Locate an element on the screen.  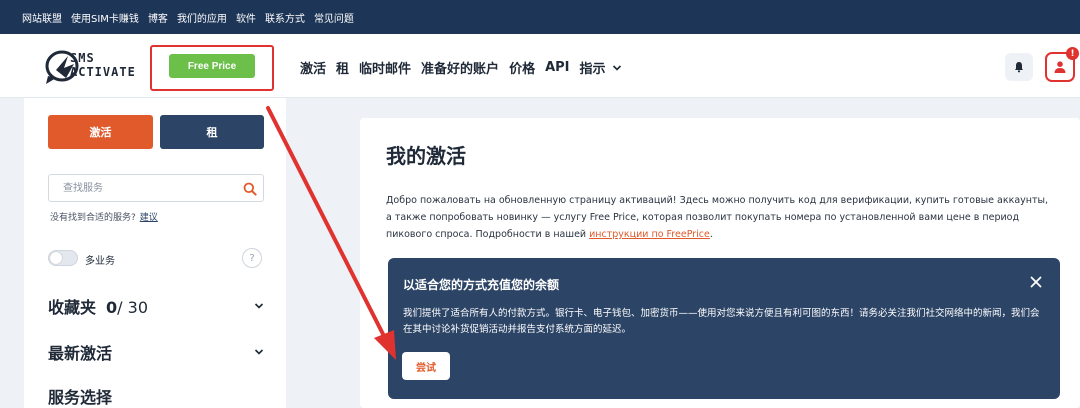
nav-activate: 激活 is located at coordinates (313, 67).